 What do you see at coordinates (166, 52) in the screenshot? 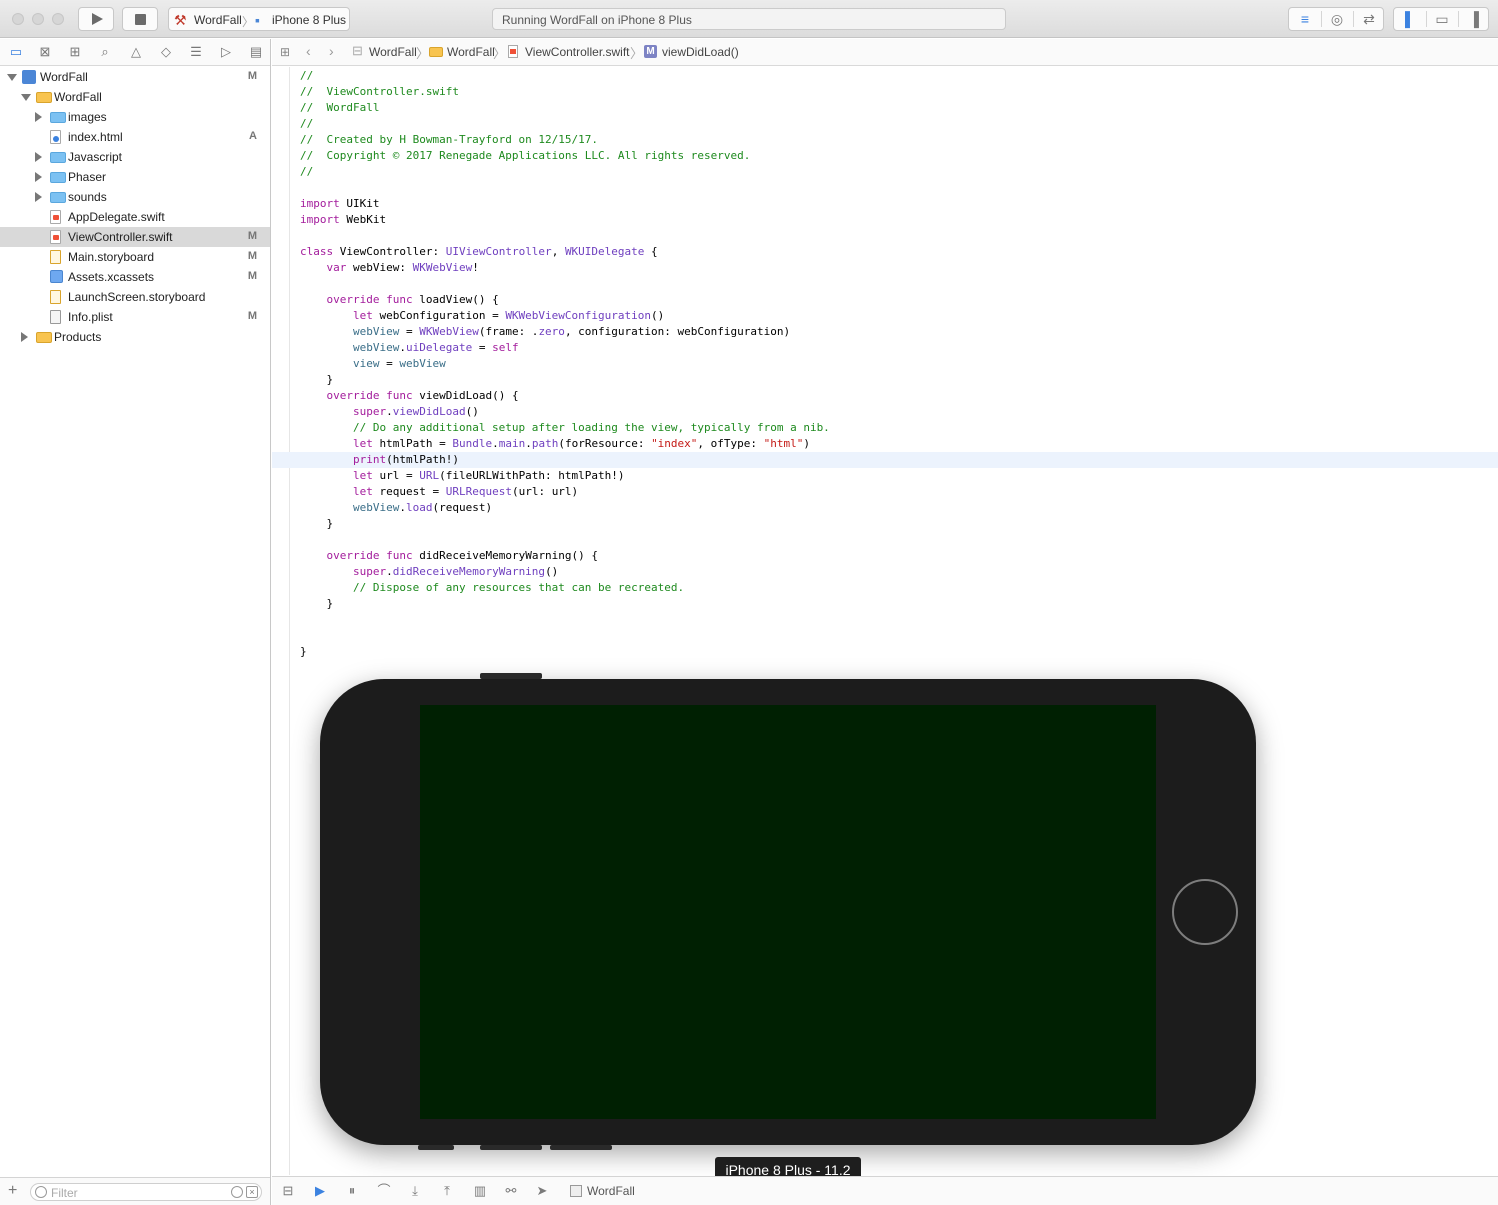
I see `test-icon: ◇` at bounding box center [166, 52].